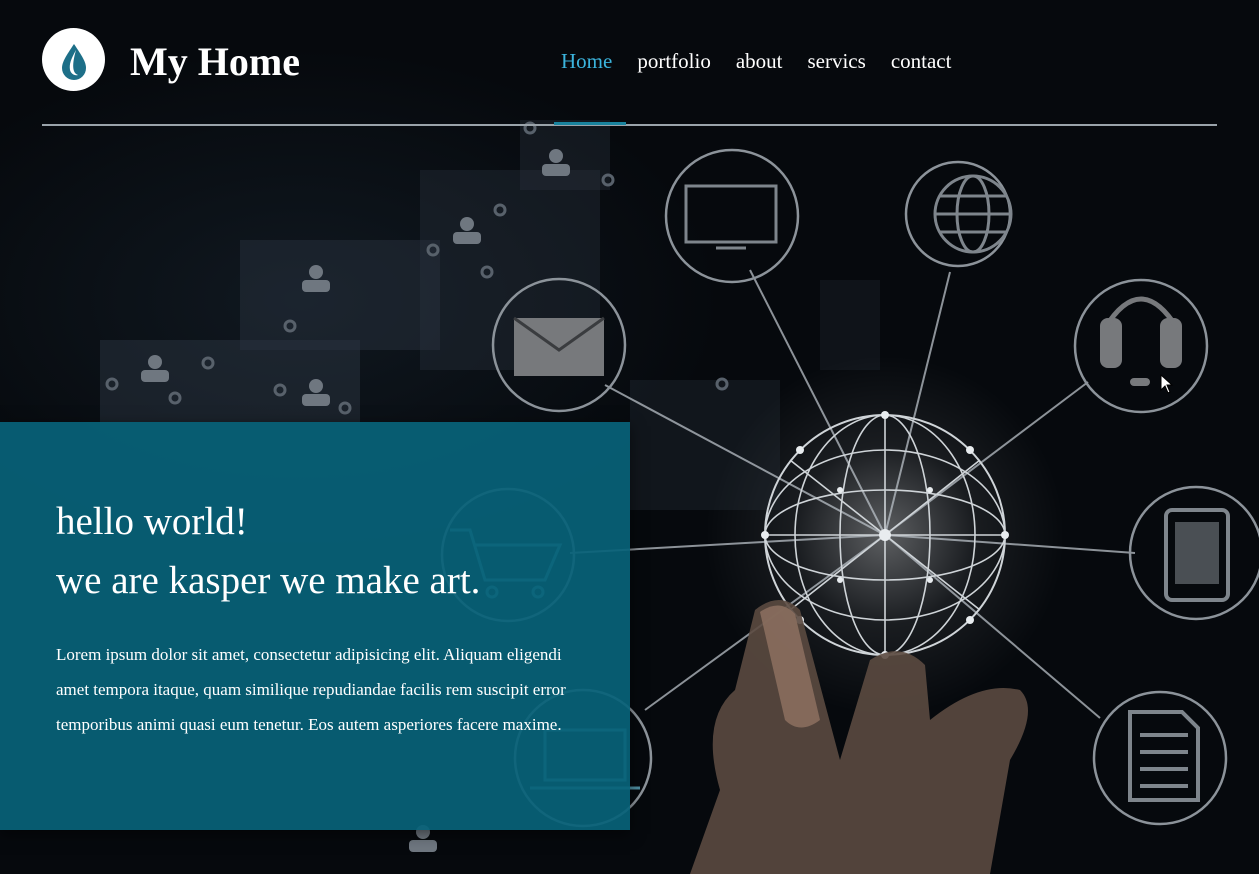 This screenshot has width=1259, height=874. What do you see at coordinates (586, 61) in the screenshot?
I see `nav-home: Home` at bounding box center [586, 61].